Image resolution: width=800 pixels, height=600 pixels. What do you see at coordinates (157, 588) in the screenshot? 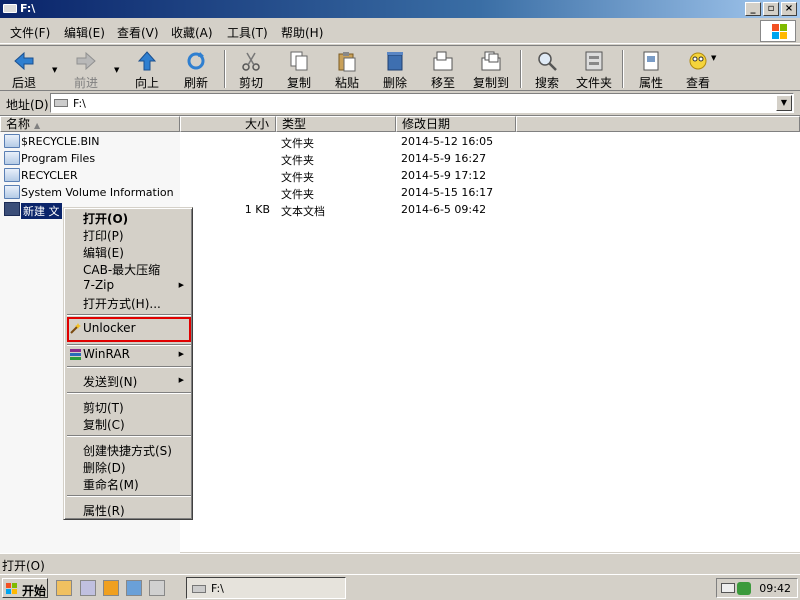
I see `quicklaunch-drive-icon` at bounding box center [157, 588].